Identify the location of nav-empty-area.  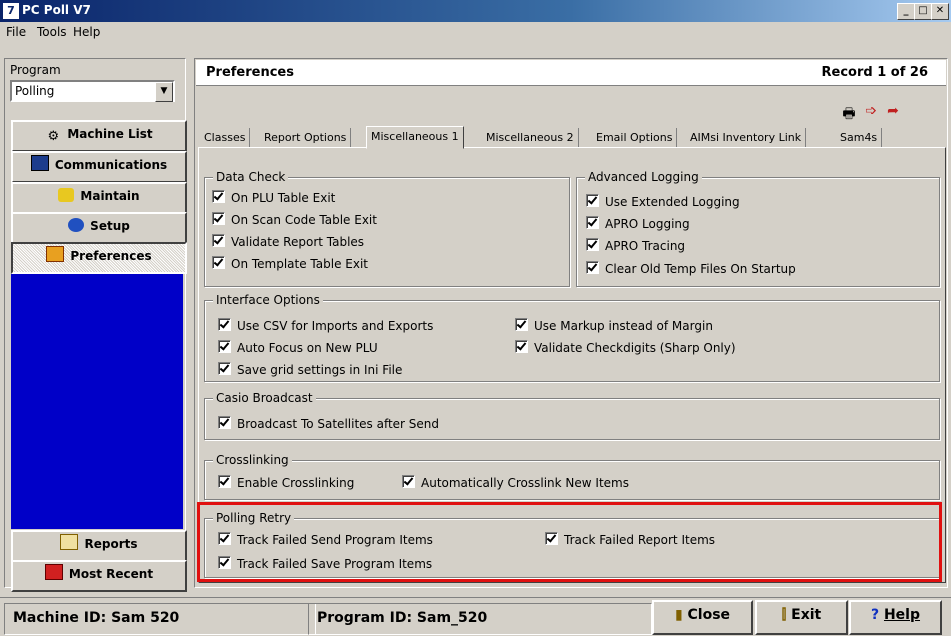
(97, 401).